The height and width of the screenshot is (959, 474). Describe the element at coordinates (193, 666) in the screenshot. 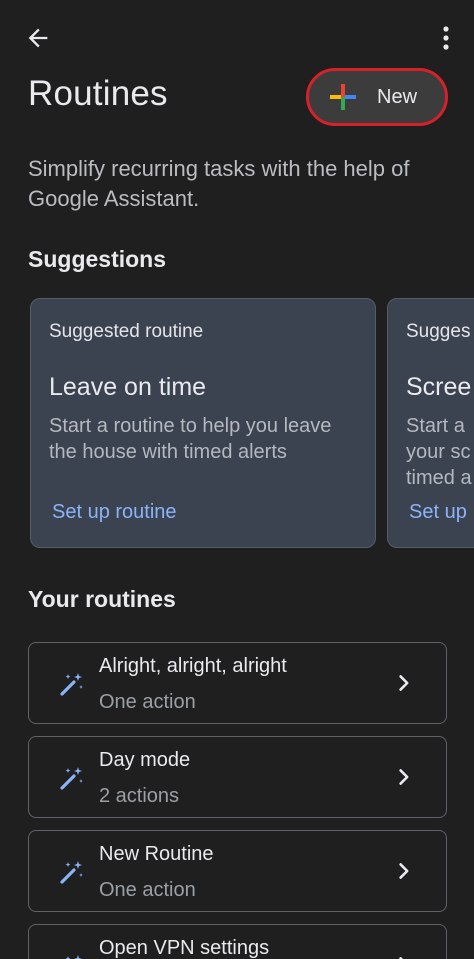

I see `routine-name: Alright, alright, alright` at that location.